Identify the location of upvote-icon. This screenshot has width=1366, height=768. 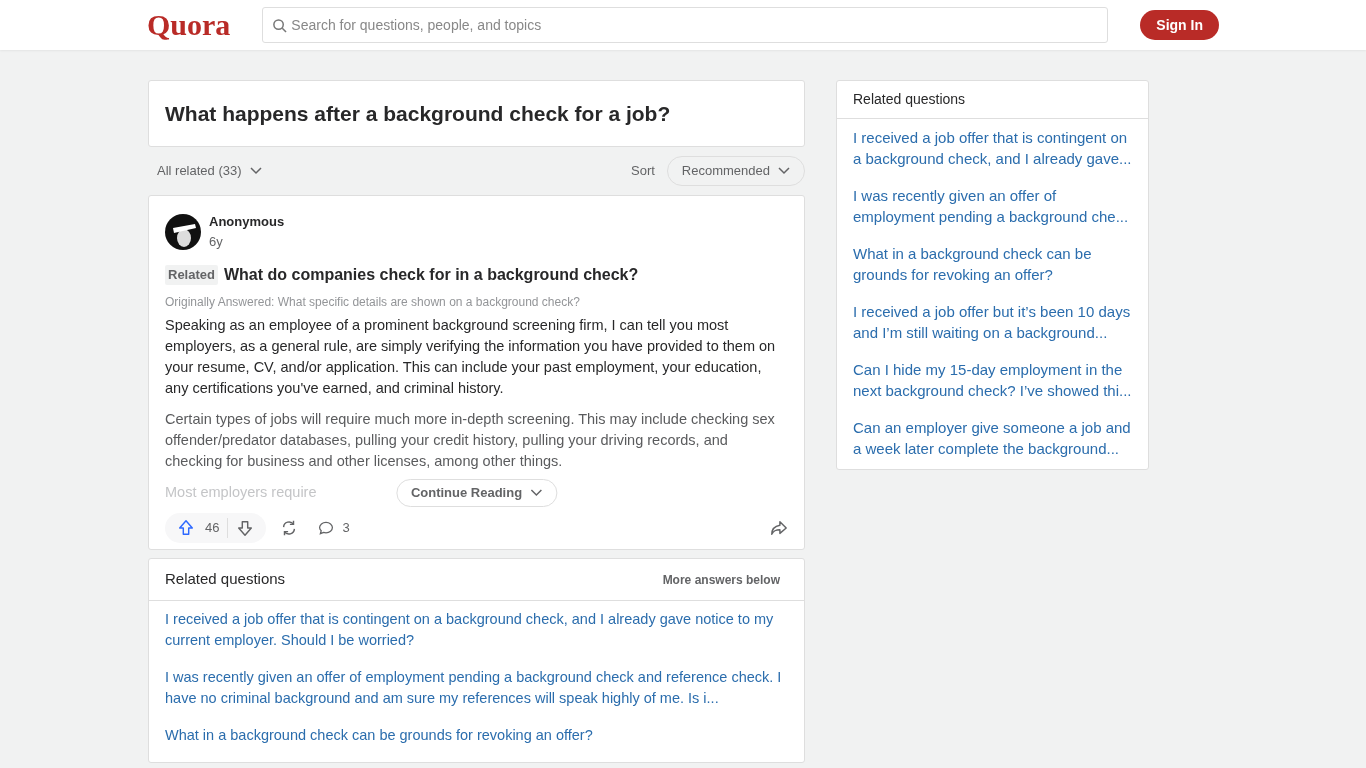
(186, 528).